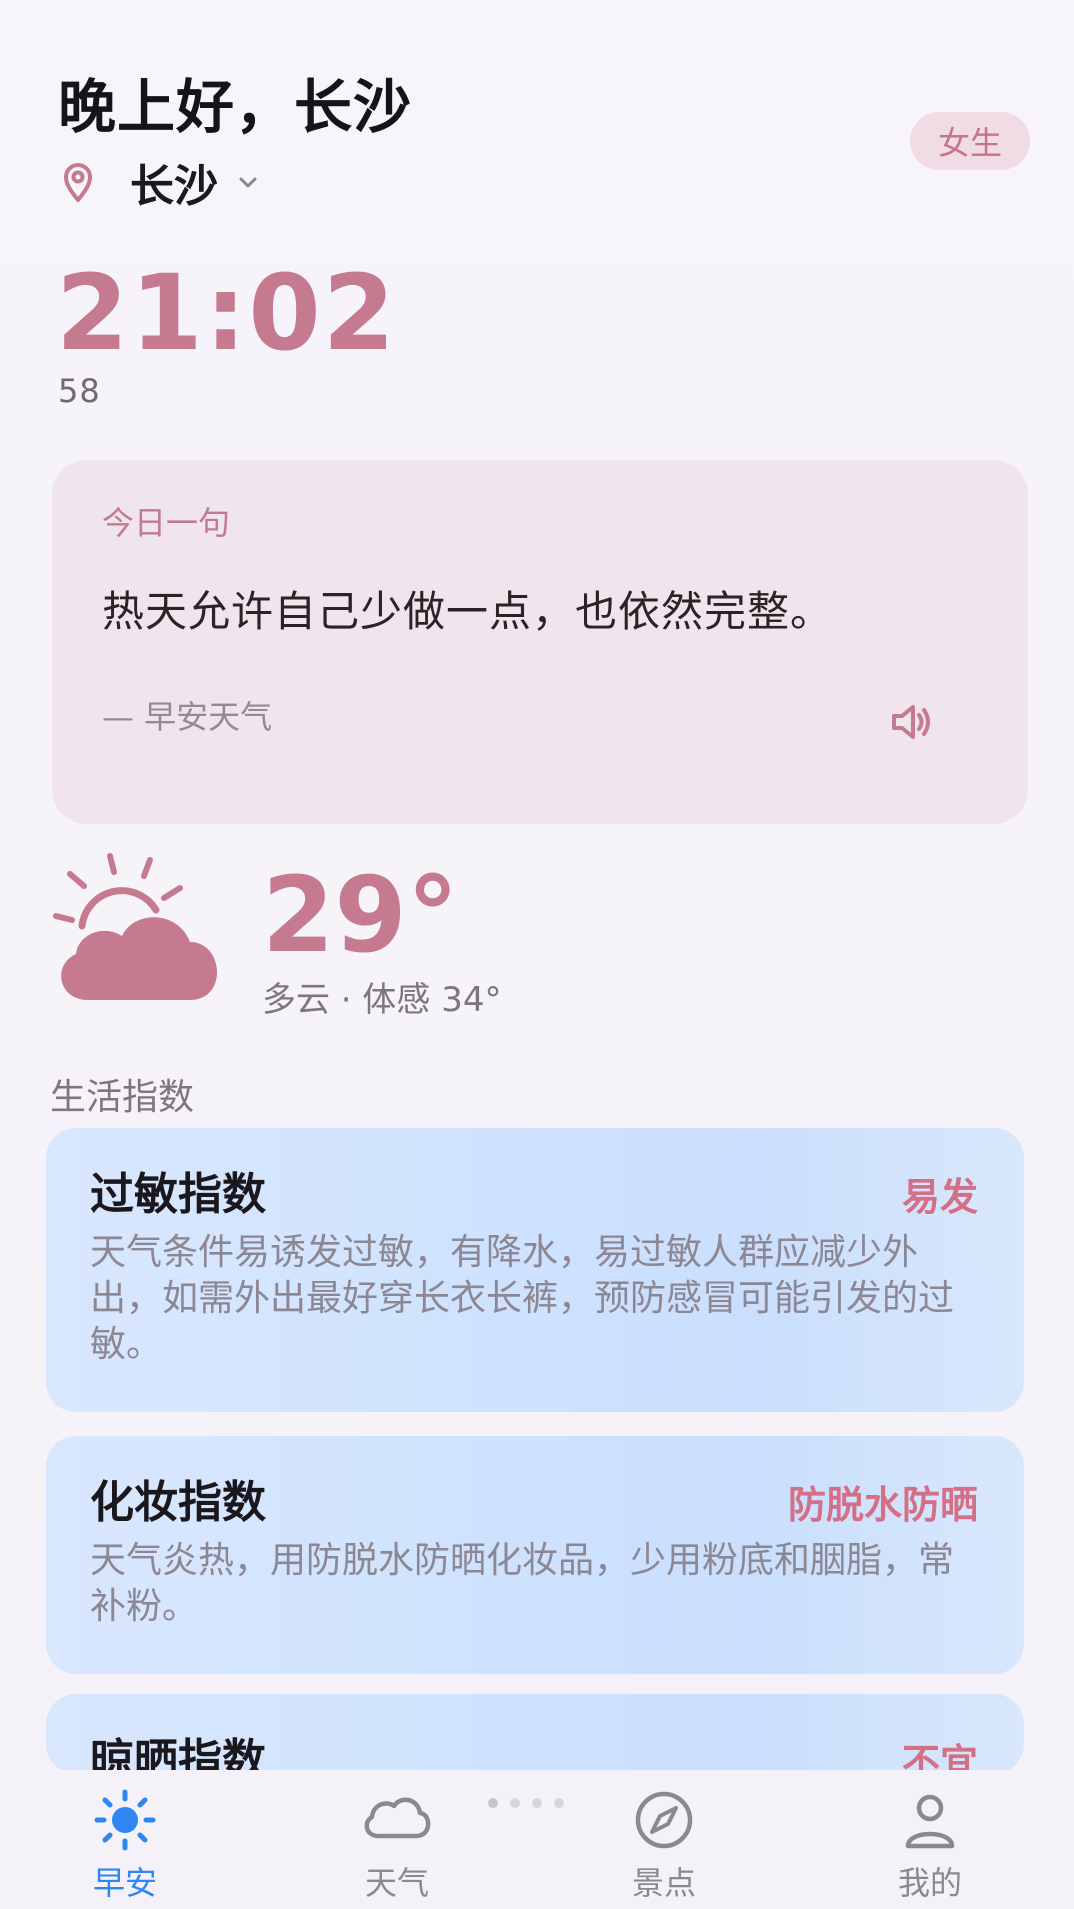  I want to click on nav-label: 早安, so click(124, 1883).